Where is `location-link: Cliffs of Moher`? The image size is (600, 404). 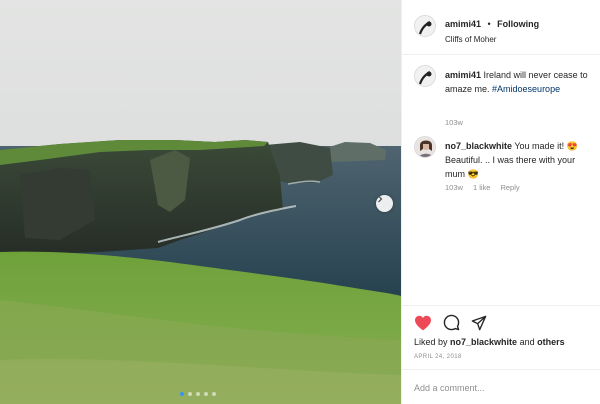 location-link: Cliffs of Moher is located at coordinates (520, 39).